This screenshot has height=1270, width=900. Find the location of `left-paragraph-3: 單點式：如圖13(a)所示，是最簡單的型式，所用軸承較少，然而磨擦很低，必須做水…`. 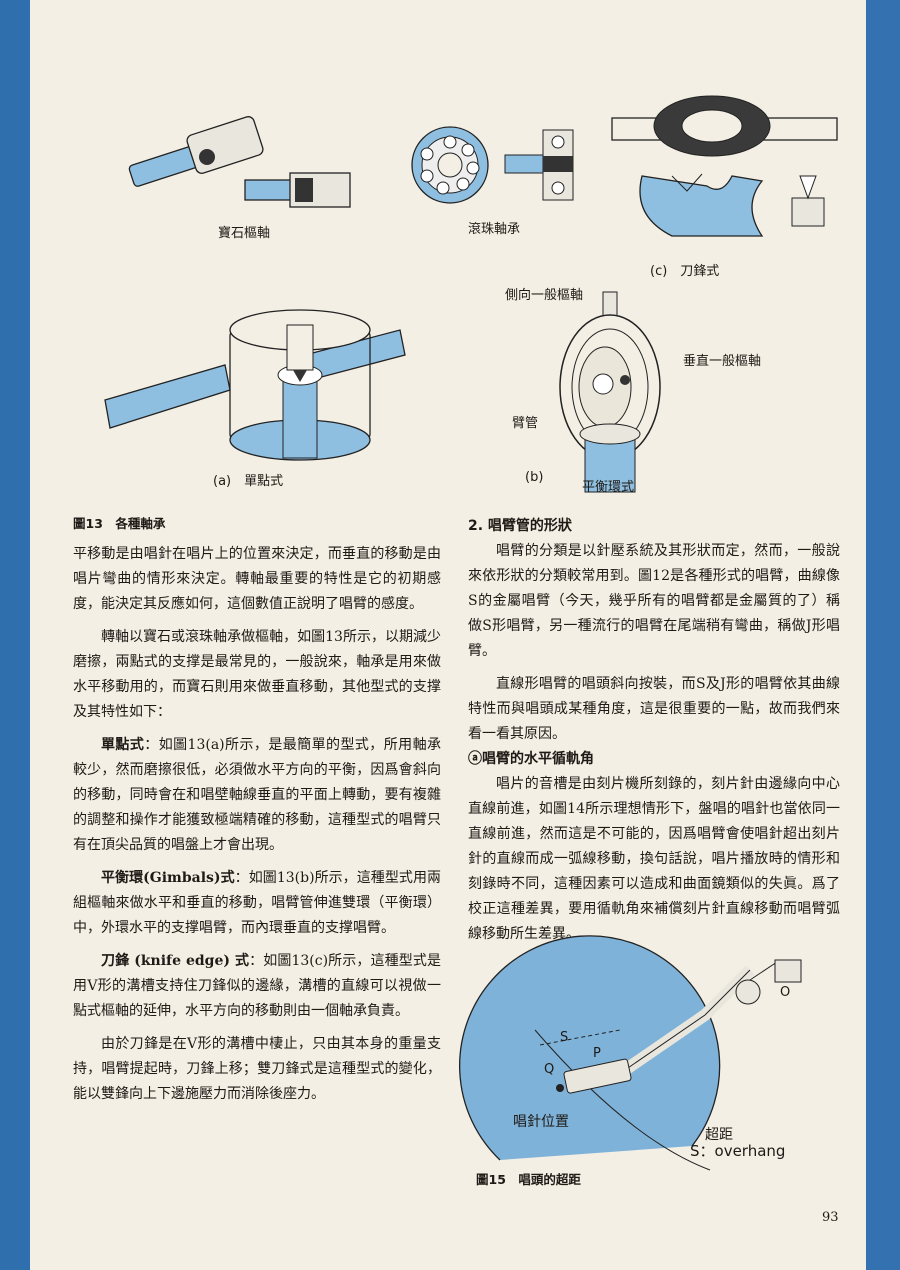

left-paragraph-3: 單點式：如圖13(a)所示，是最簡單的型式，所用軸承較少，然而磨擦很低，必須做水… is located at coordinates (257, 795).